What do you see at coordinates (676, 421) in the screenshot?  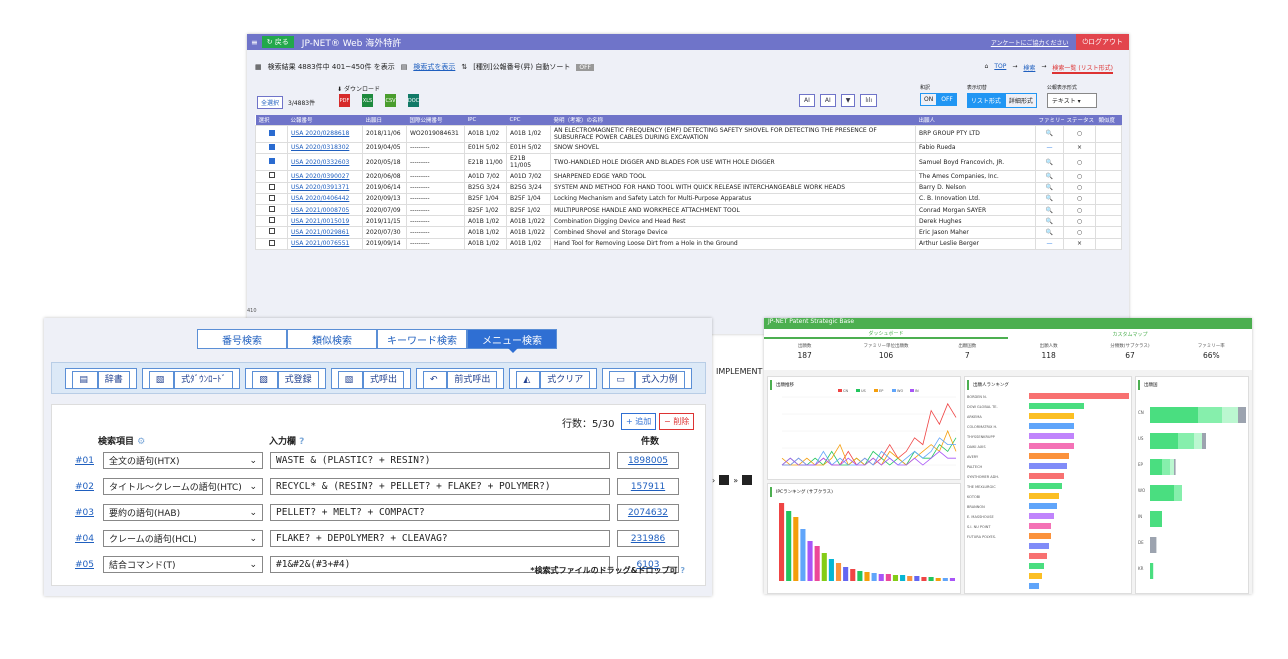 I see `delete-row-button: − 削除` at bounding box center [676, 421].